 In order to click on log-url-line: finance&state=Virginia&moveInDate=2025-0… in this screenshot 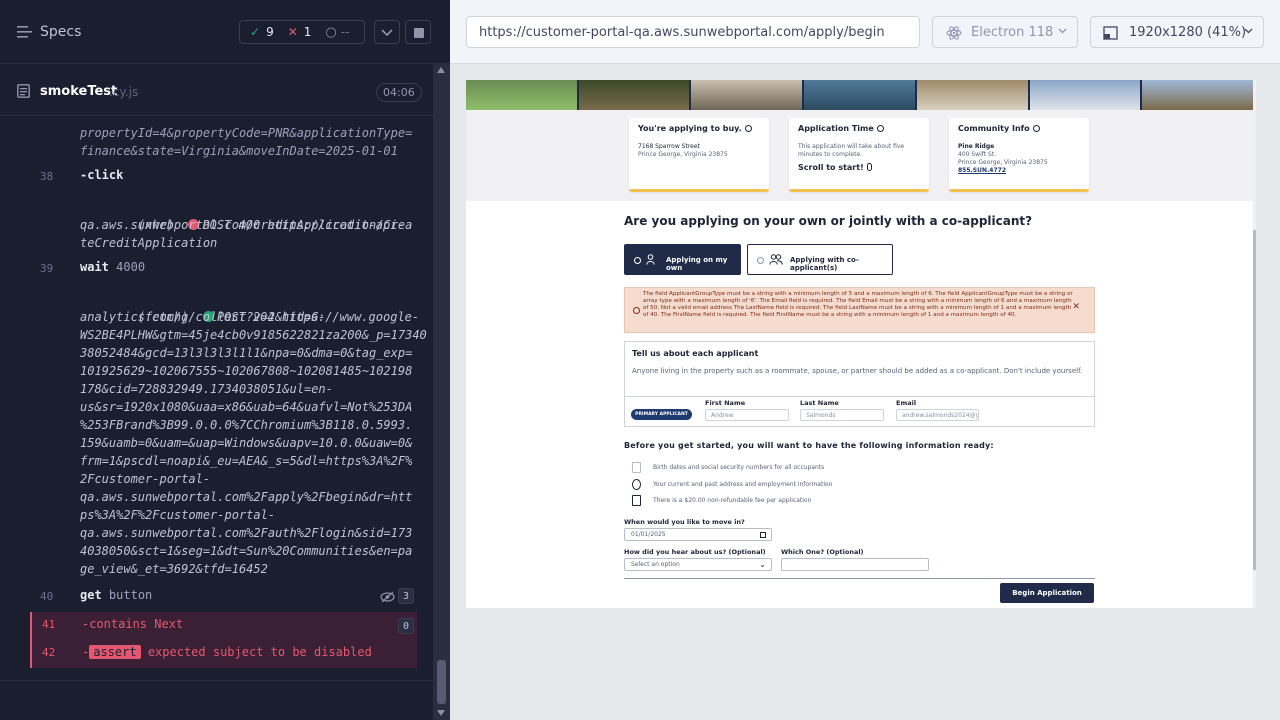, I will do `click(239, 151)`.